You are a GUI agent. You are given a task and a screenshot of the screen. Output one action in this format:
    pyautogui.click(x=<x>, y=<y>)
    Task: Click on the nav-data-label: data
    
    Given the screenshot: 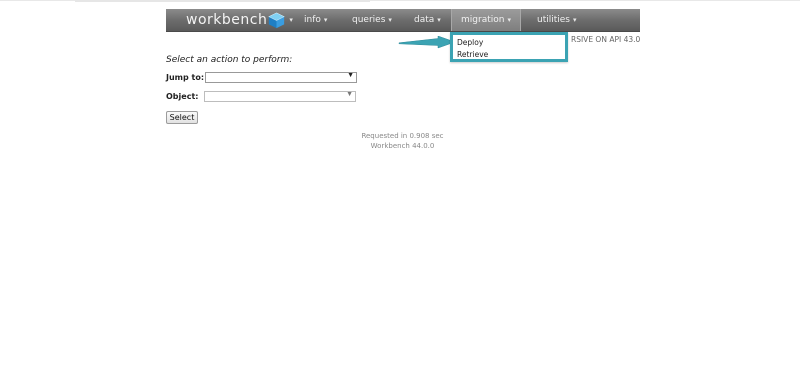 What is the action you would take?
    pyautogui.click(x=424, y=20)
    